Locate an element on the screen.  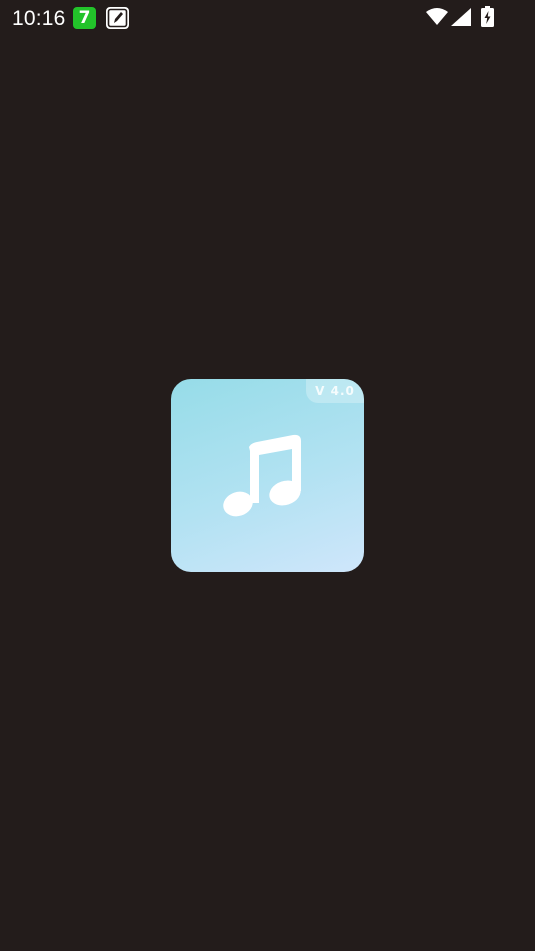
version-badge: V 4.0 is located at coordinates (335, 391).